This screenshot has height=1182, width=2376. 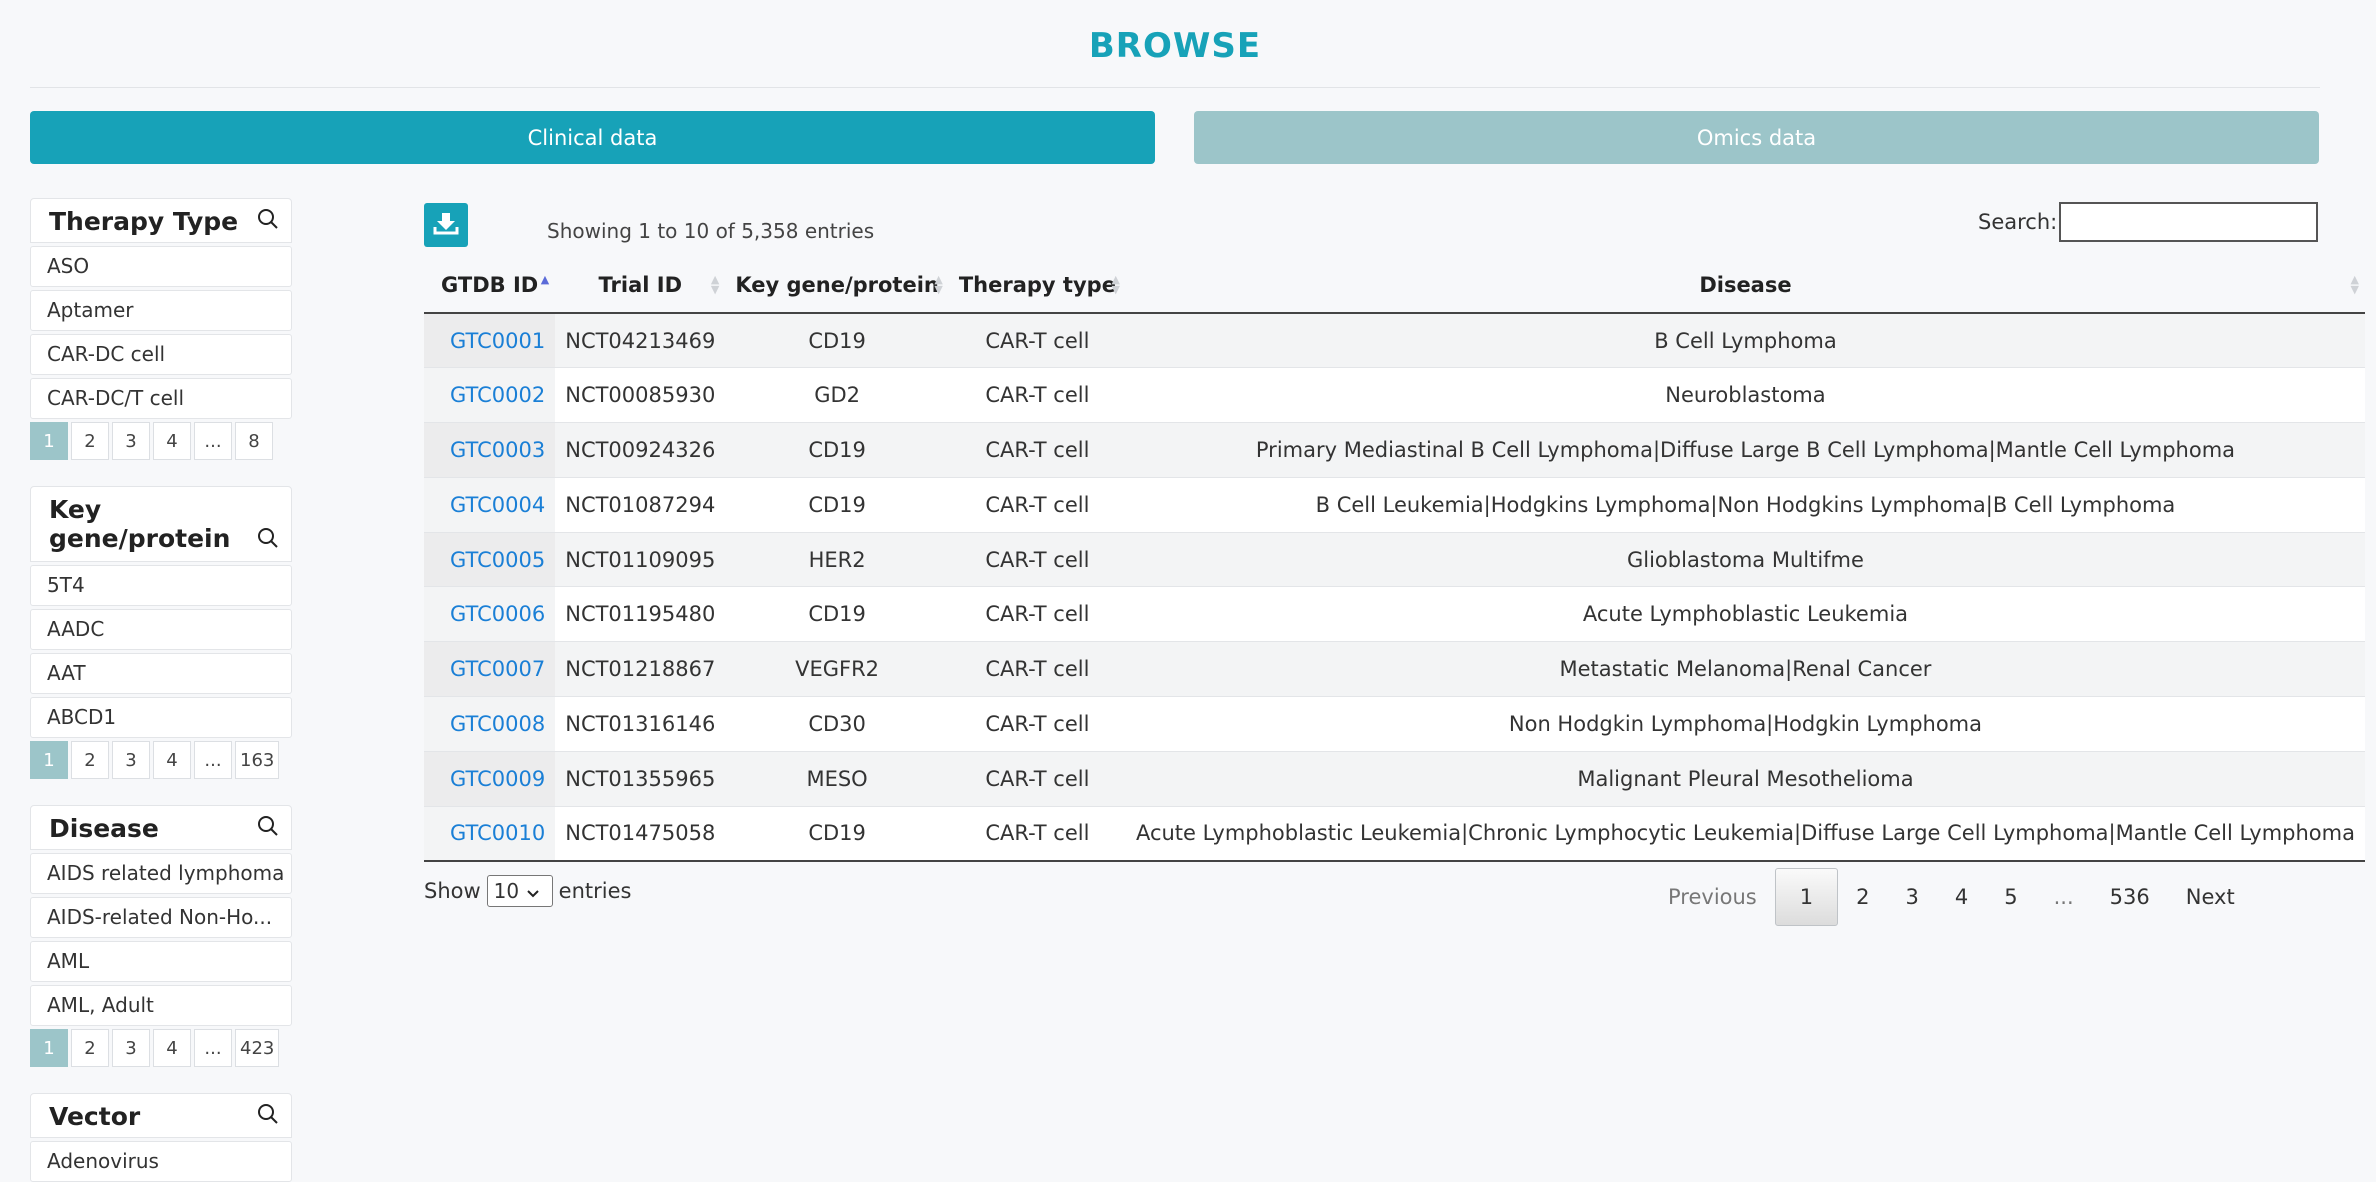 What do you see at coordinates (1806, 897) in the screenshot?
I see `page-button: 1` at bounding box center [1806, 897].